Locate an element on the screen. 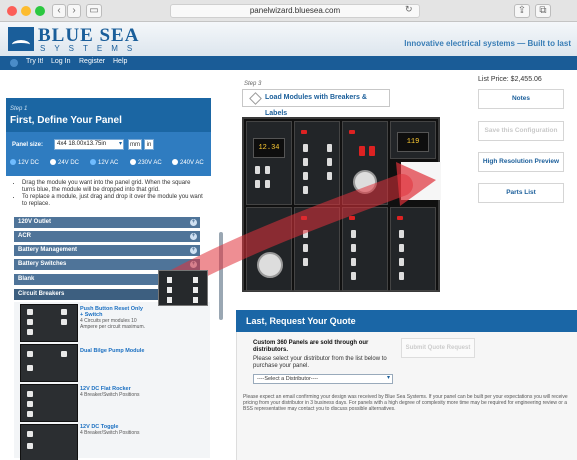 This screenshot has height=460, width=577. submit-quote-button: Submit Quote Request is located at coordinates (438, 348).